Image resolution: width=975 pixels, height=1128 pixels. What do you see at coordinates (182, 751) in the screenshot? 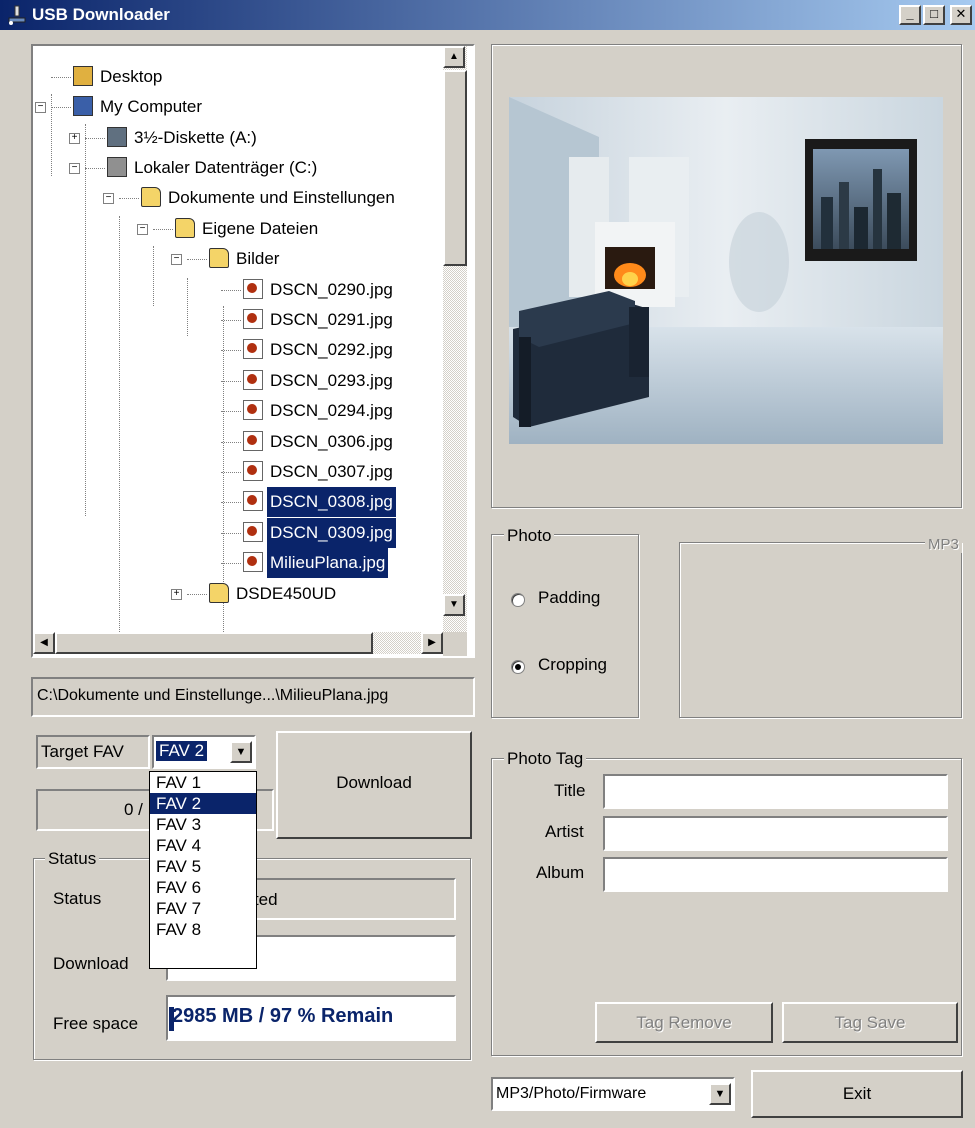
I see `target-fav-value: FAV 2` at bounding box center [182, 751].